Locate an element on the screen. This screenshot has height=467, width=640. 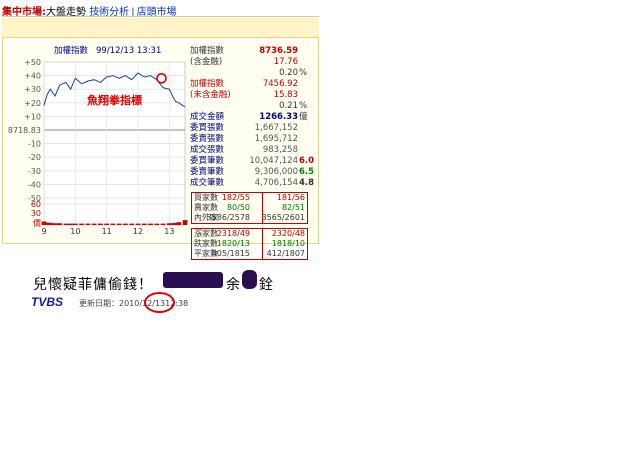
y-tick-label: +10 is located at coordinates (32, 116).